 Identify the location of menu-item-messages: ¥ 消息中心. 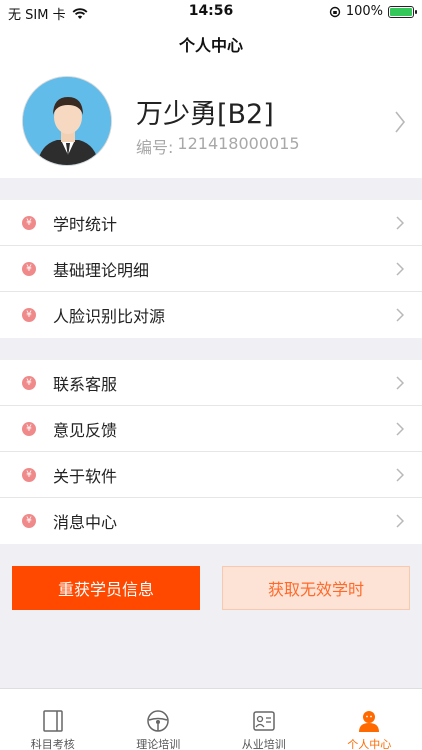
(211, 521).